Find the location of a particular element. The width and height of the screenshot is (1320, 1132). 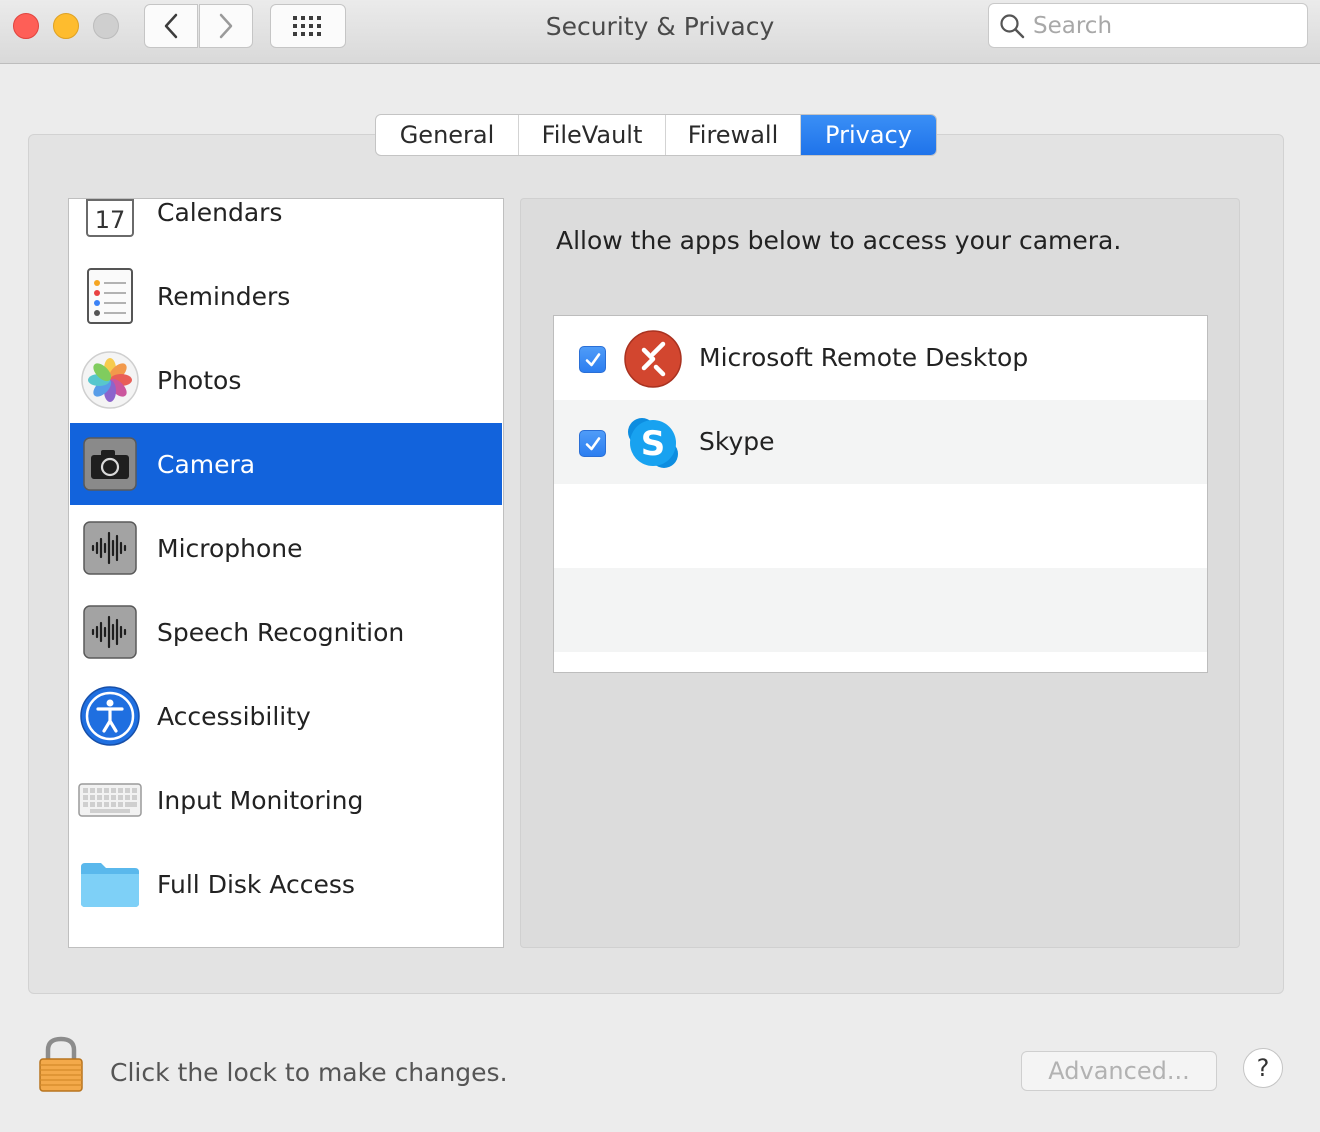

skype-icon: S is located at coordinates (653, 443).